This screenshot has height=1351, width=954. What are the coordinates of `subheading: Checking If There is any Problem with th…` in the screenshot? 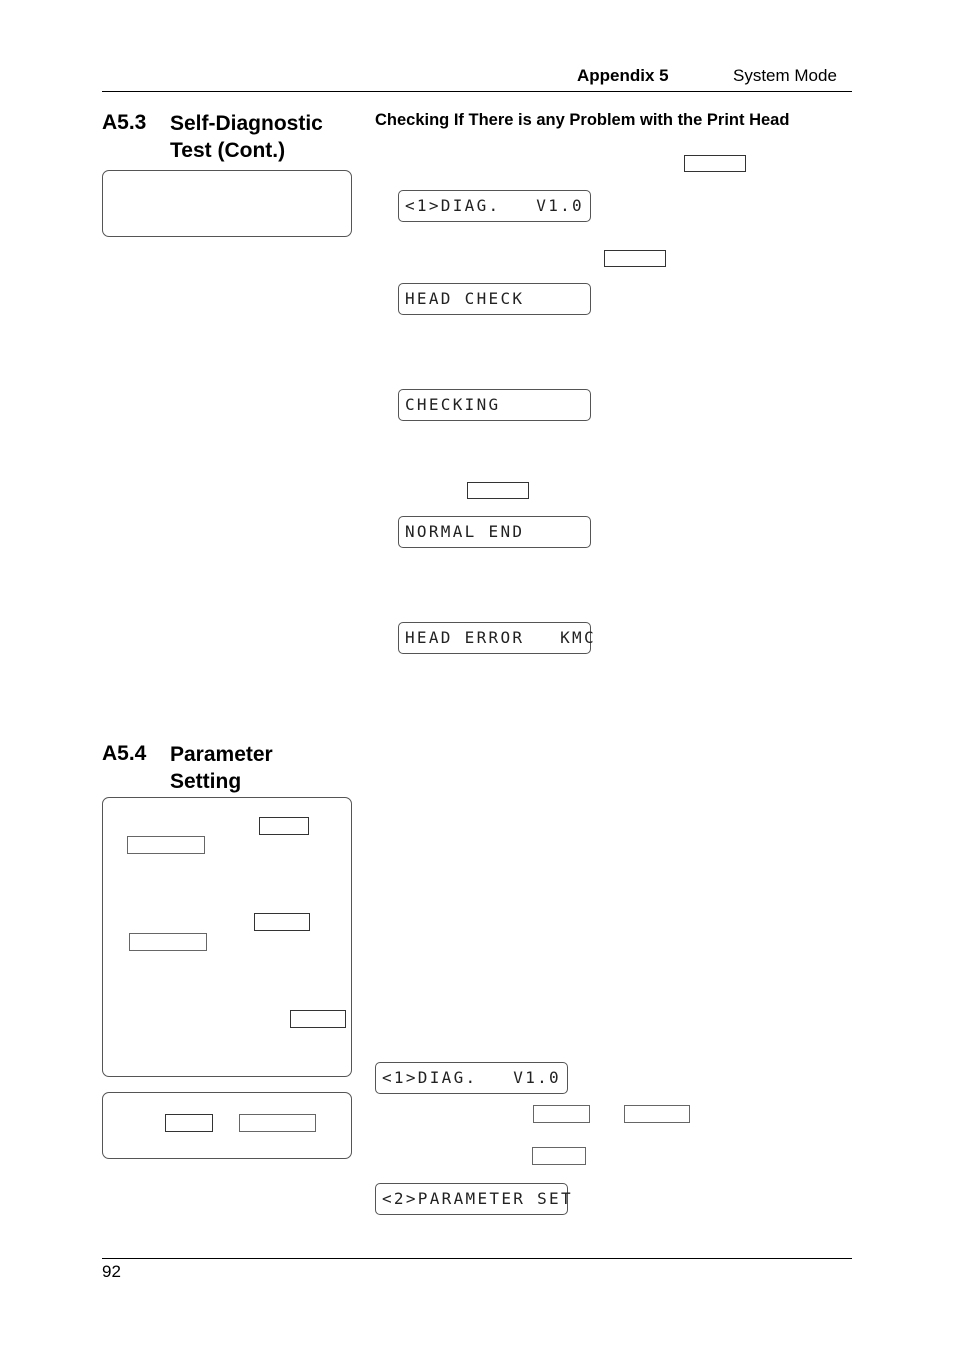 It's located at (582, 120).